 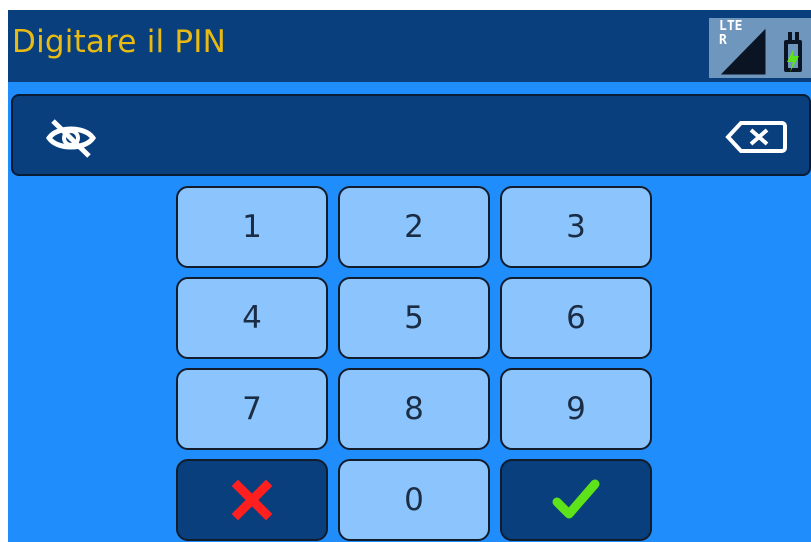 I want to click on key-4: 4, so click(x=252, y=318).